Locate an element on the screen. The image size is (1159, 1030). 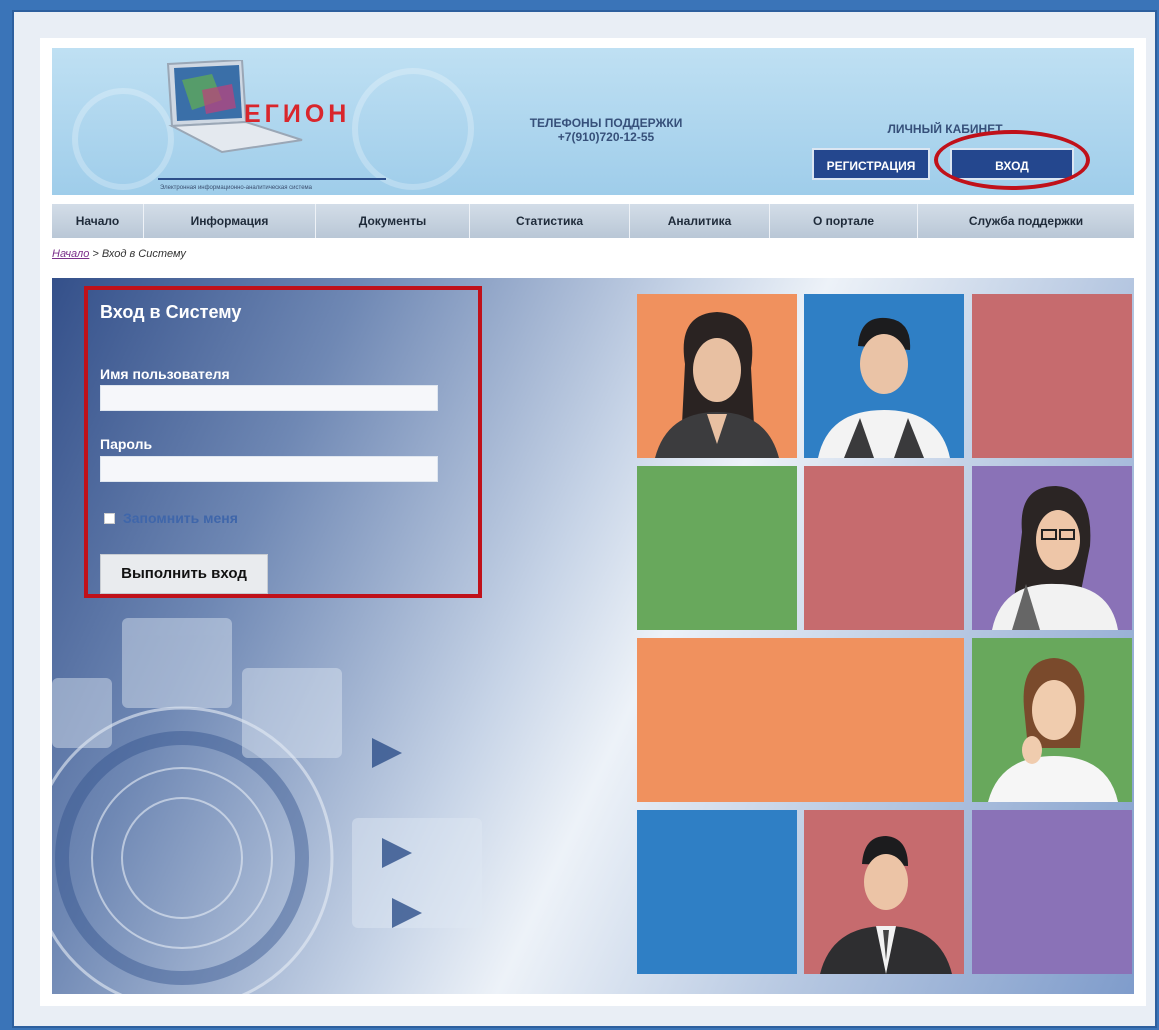
breadcrumb: Начало > Вход в Систему is located at coordinates (119, 254).